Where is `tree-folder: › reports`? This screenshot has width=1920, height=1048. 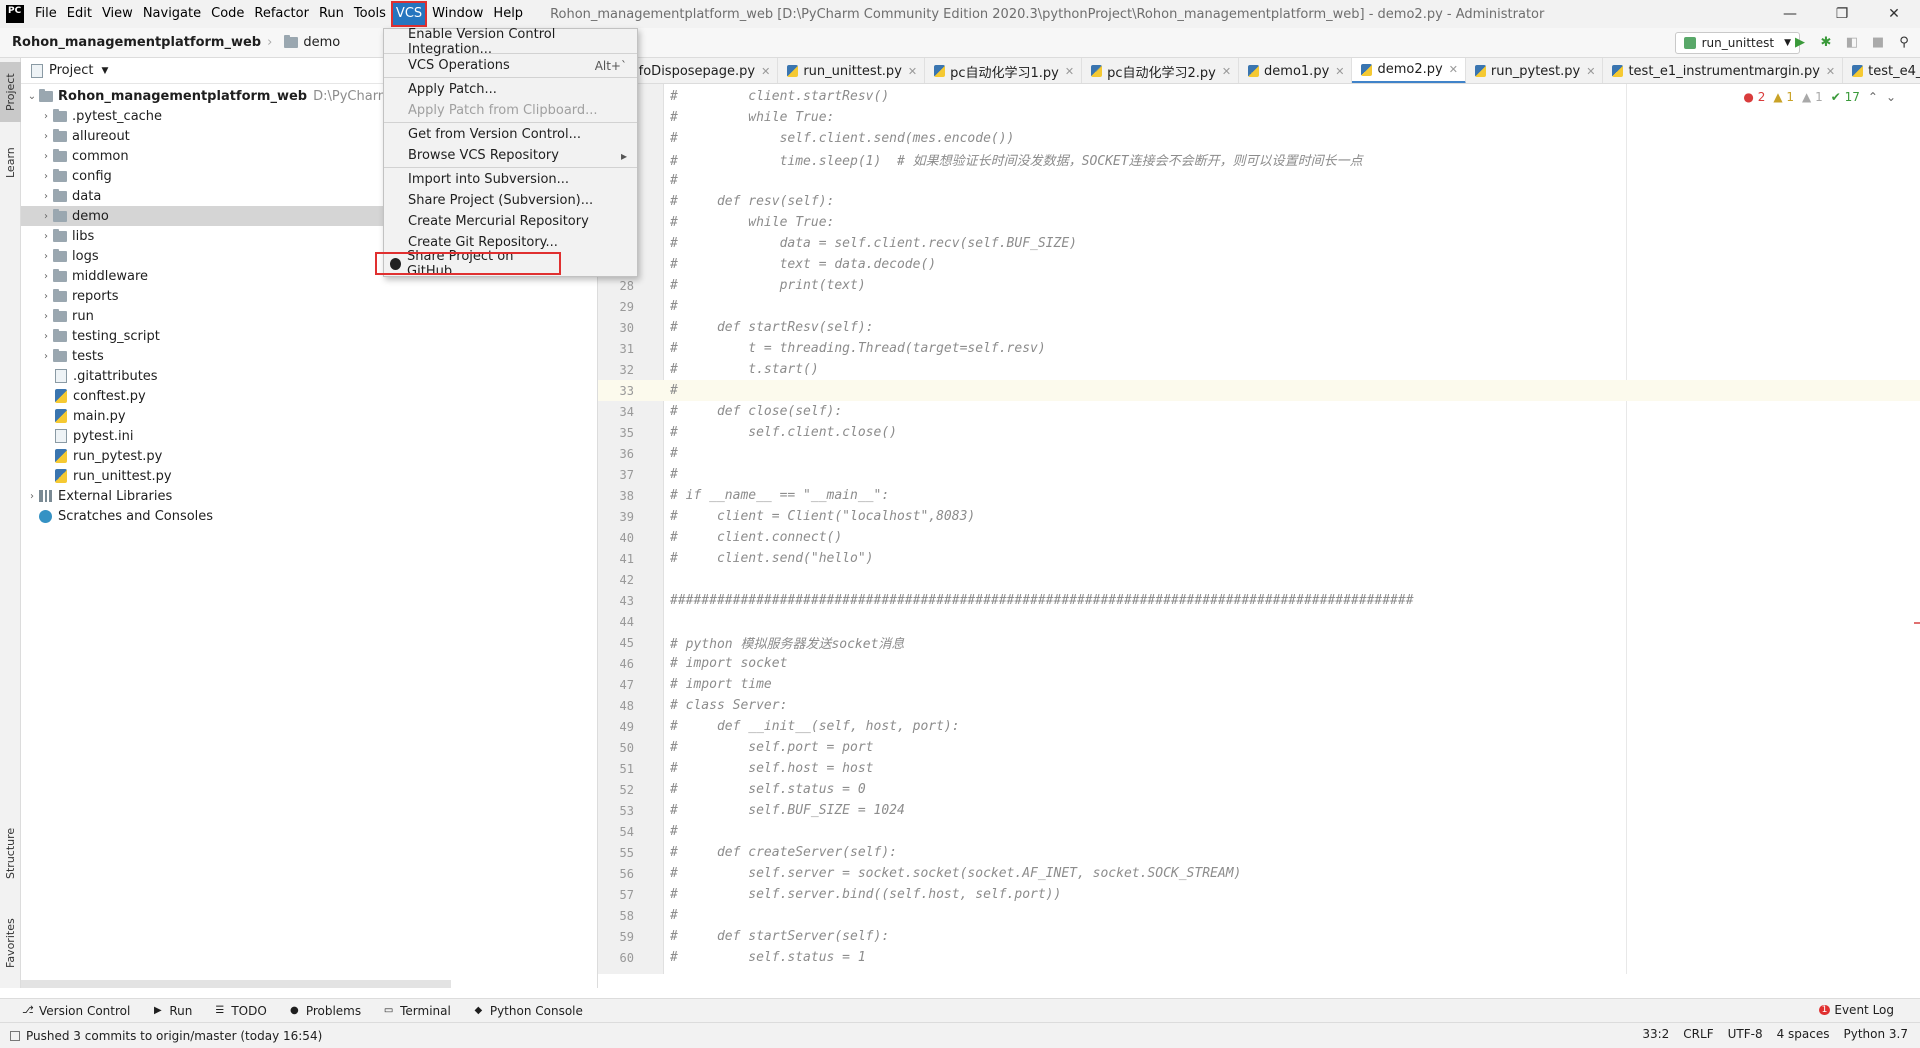
tree-folder: › reports is located at coordinates (309, 296).